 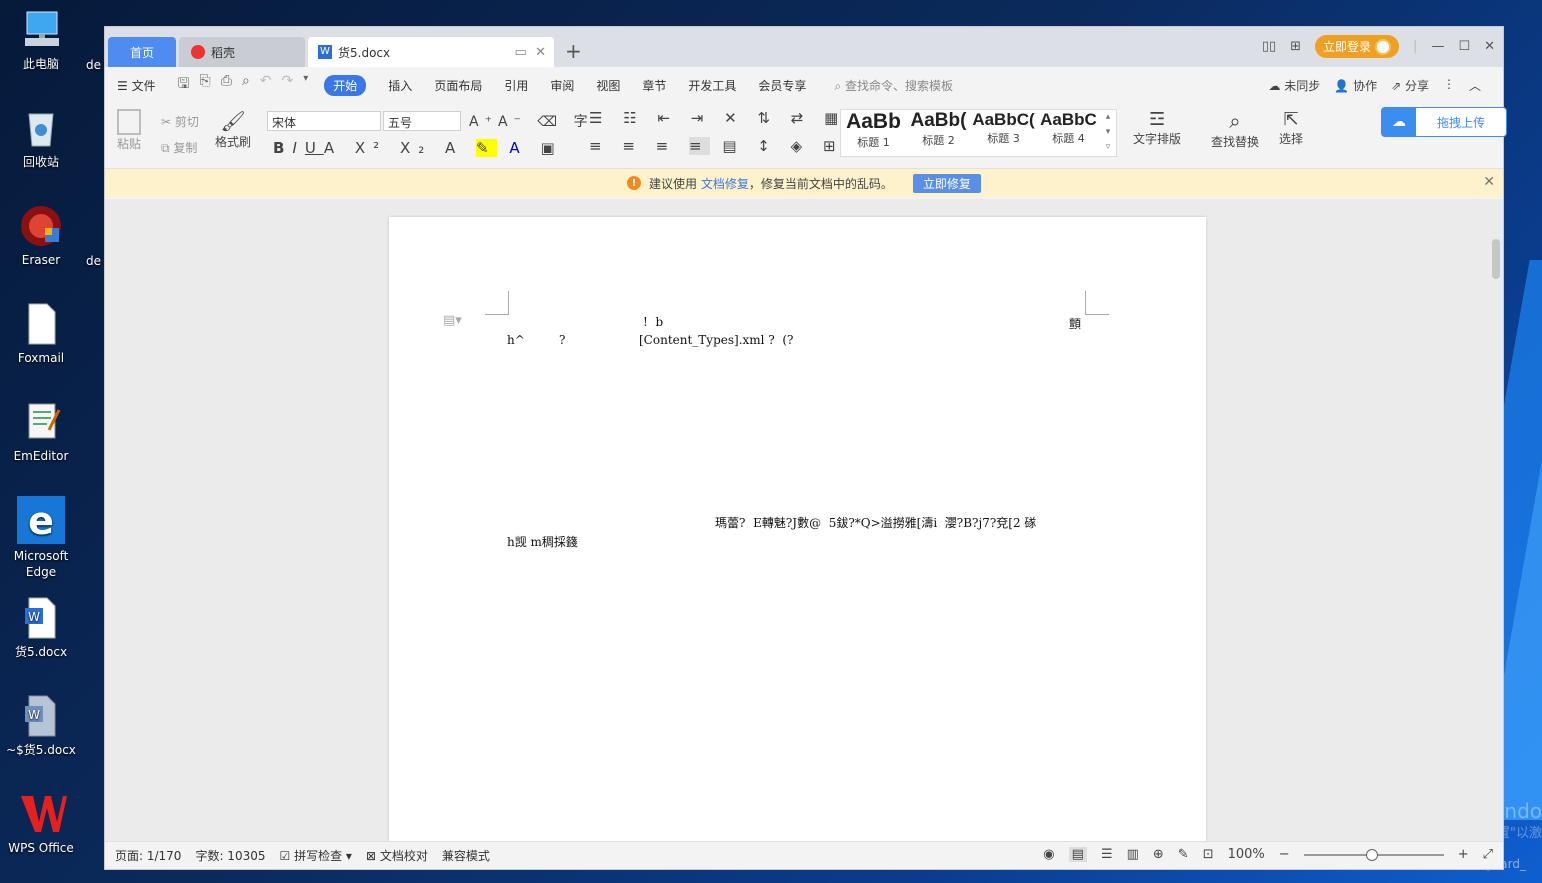 What do you see at coordinates (1284, 854) in the screenshot?
I see `zoom-out-icon: −` at bounding box center [1284, 854].